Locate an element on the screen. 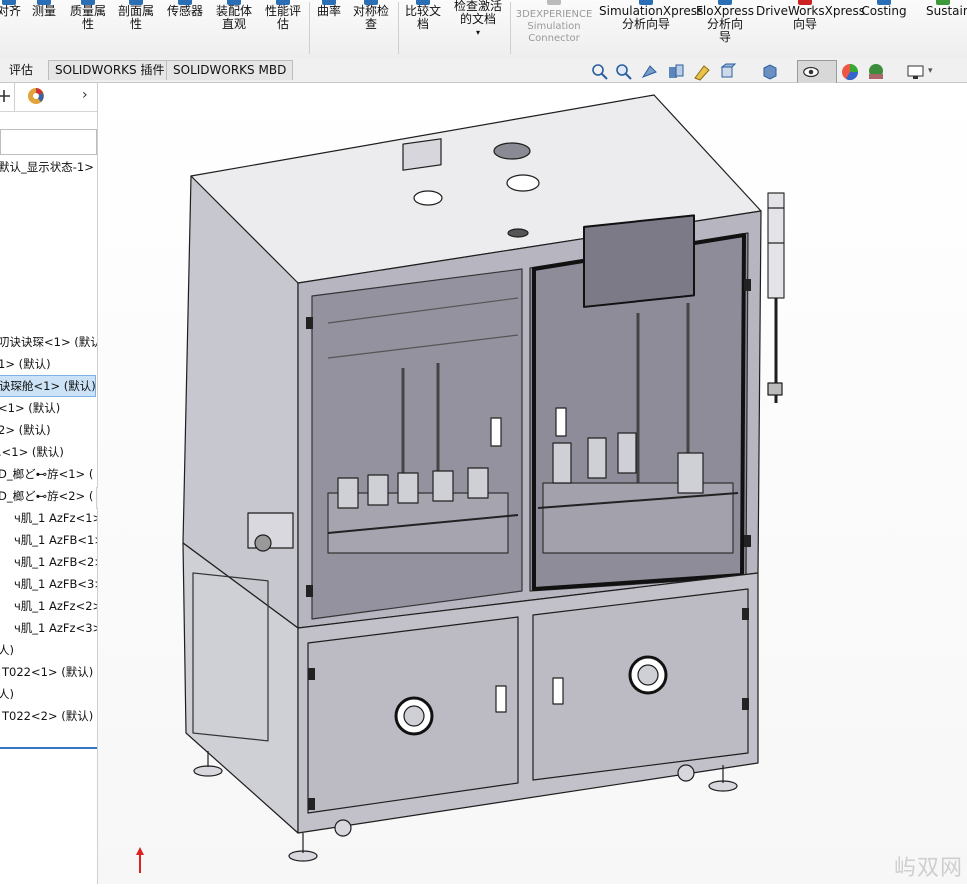 The height and width of the screenshot is (887, 967). tower-light is located at coordinates (776, 245).